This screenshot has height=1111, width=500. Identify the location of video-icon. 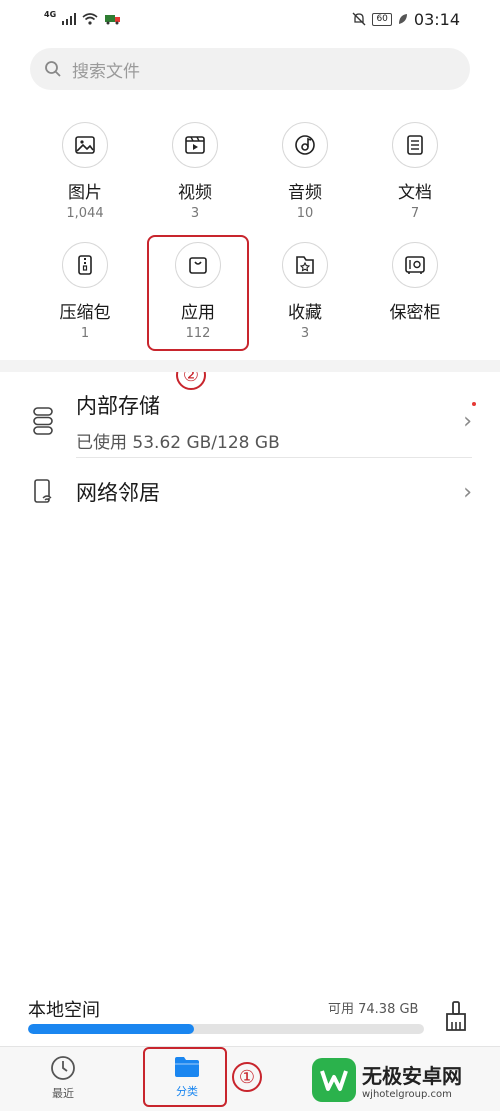
(195, 145).